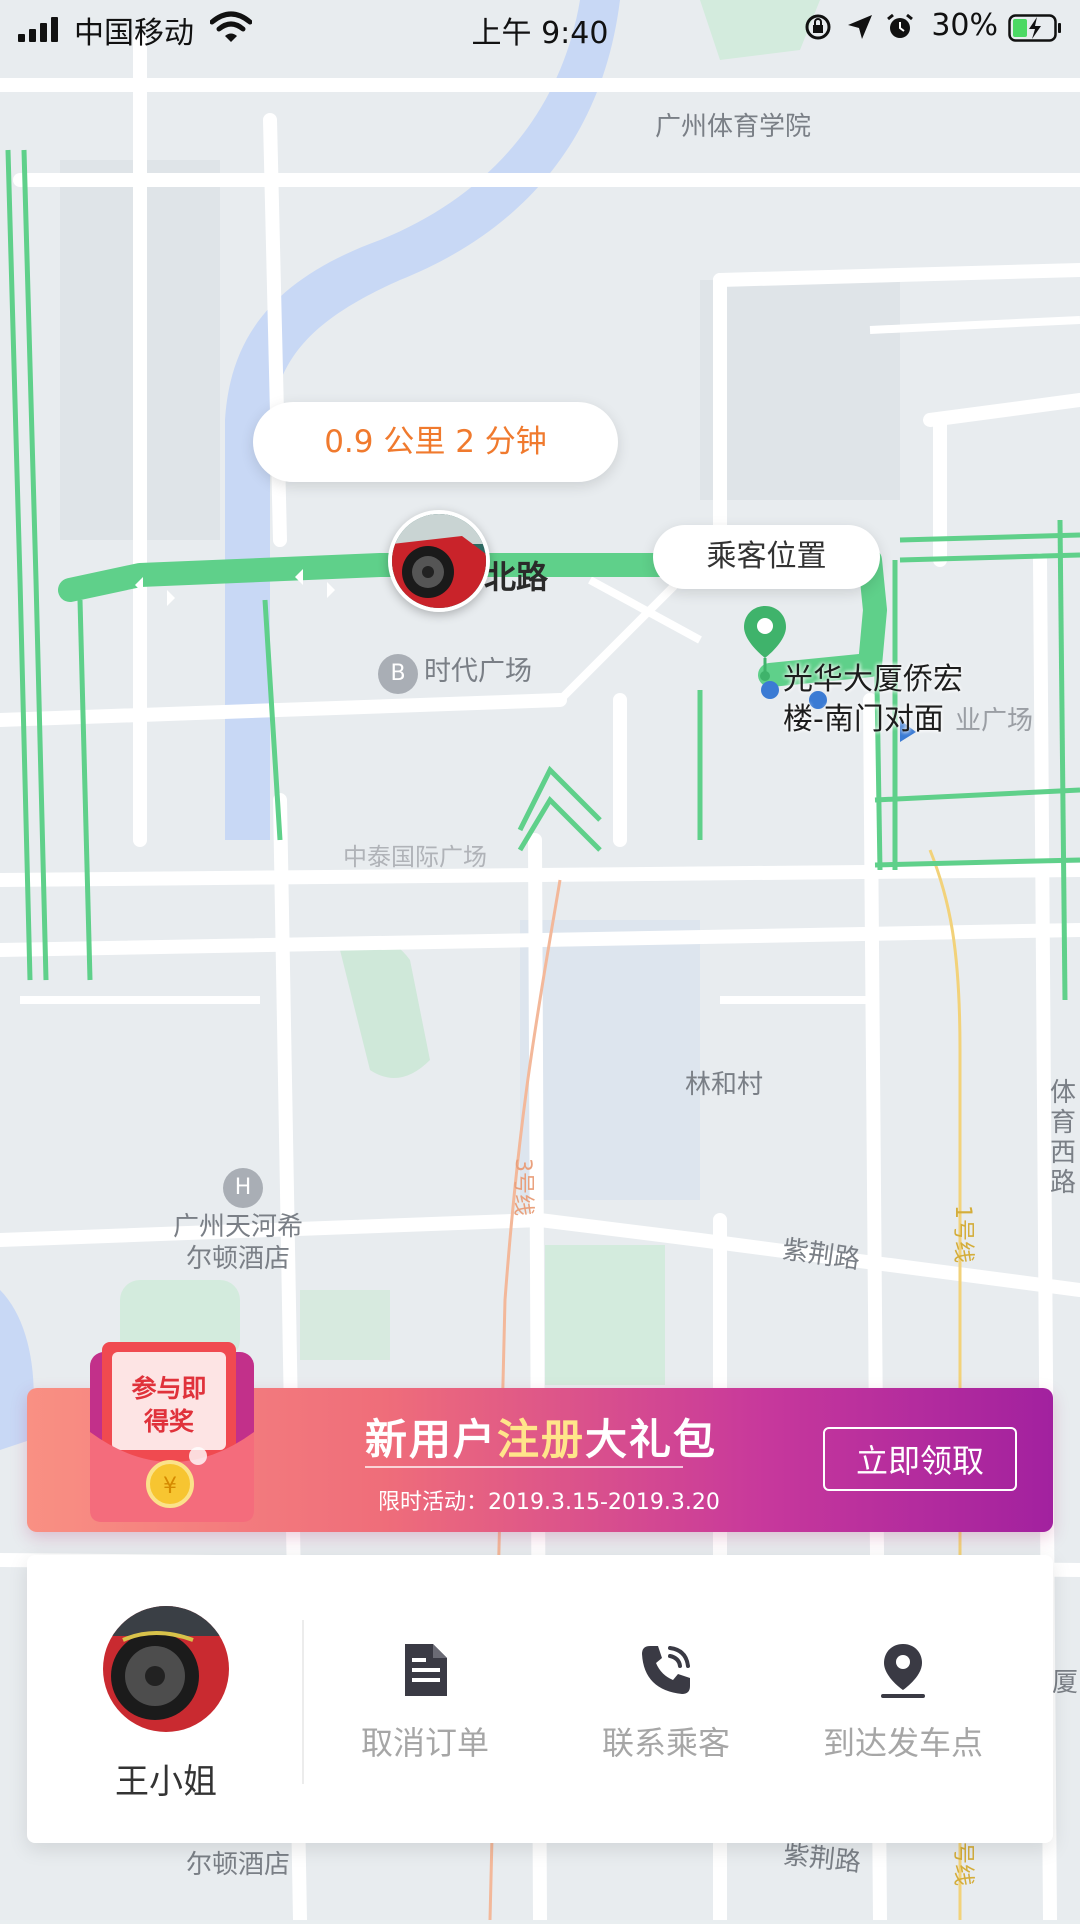 The width and height of the screenshot is (1080, 1924). I want to click on card-divider, so click(303, 1702).